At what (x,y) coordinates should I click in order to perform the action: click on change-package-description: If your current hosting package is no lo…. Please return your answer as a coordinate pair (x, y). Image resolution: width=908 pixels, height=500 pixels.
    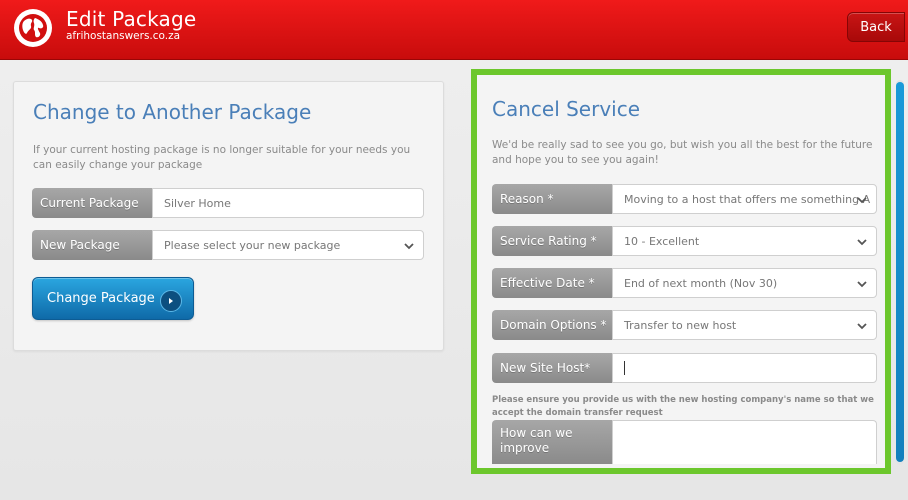
    Looking at the image, I should click on (222, 157).